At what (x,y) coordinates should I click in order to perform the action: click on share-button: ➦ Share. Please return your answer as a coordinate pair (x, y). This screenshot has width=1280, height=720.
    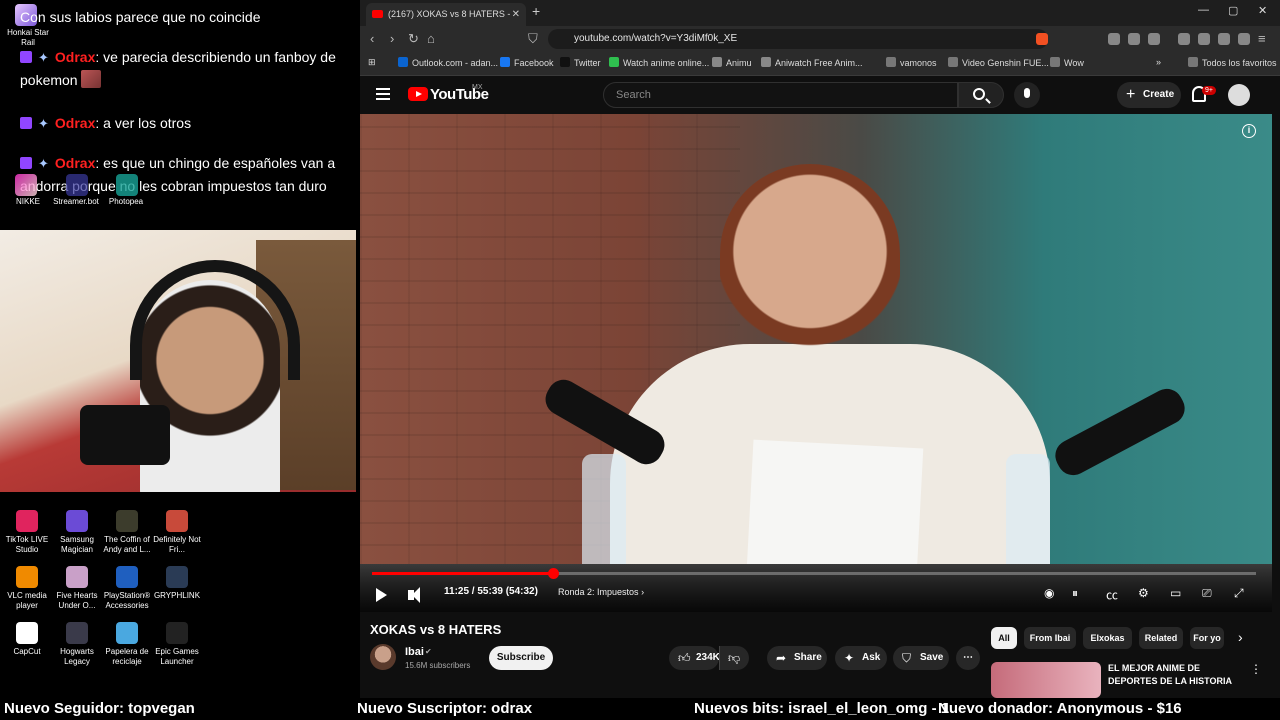
    Looking at the image, I should click on (797, 658).